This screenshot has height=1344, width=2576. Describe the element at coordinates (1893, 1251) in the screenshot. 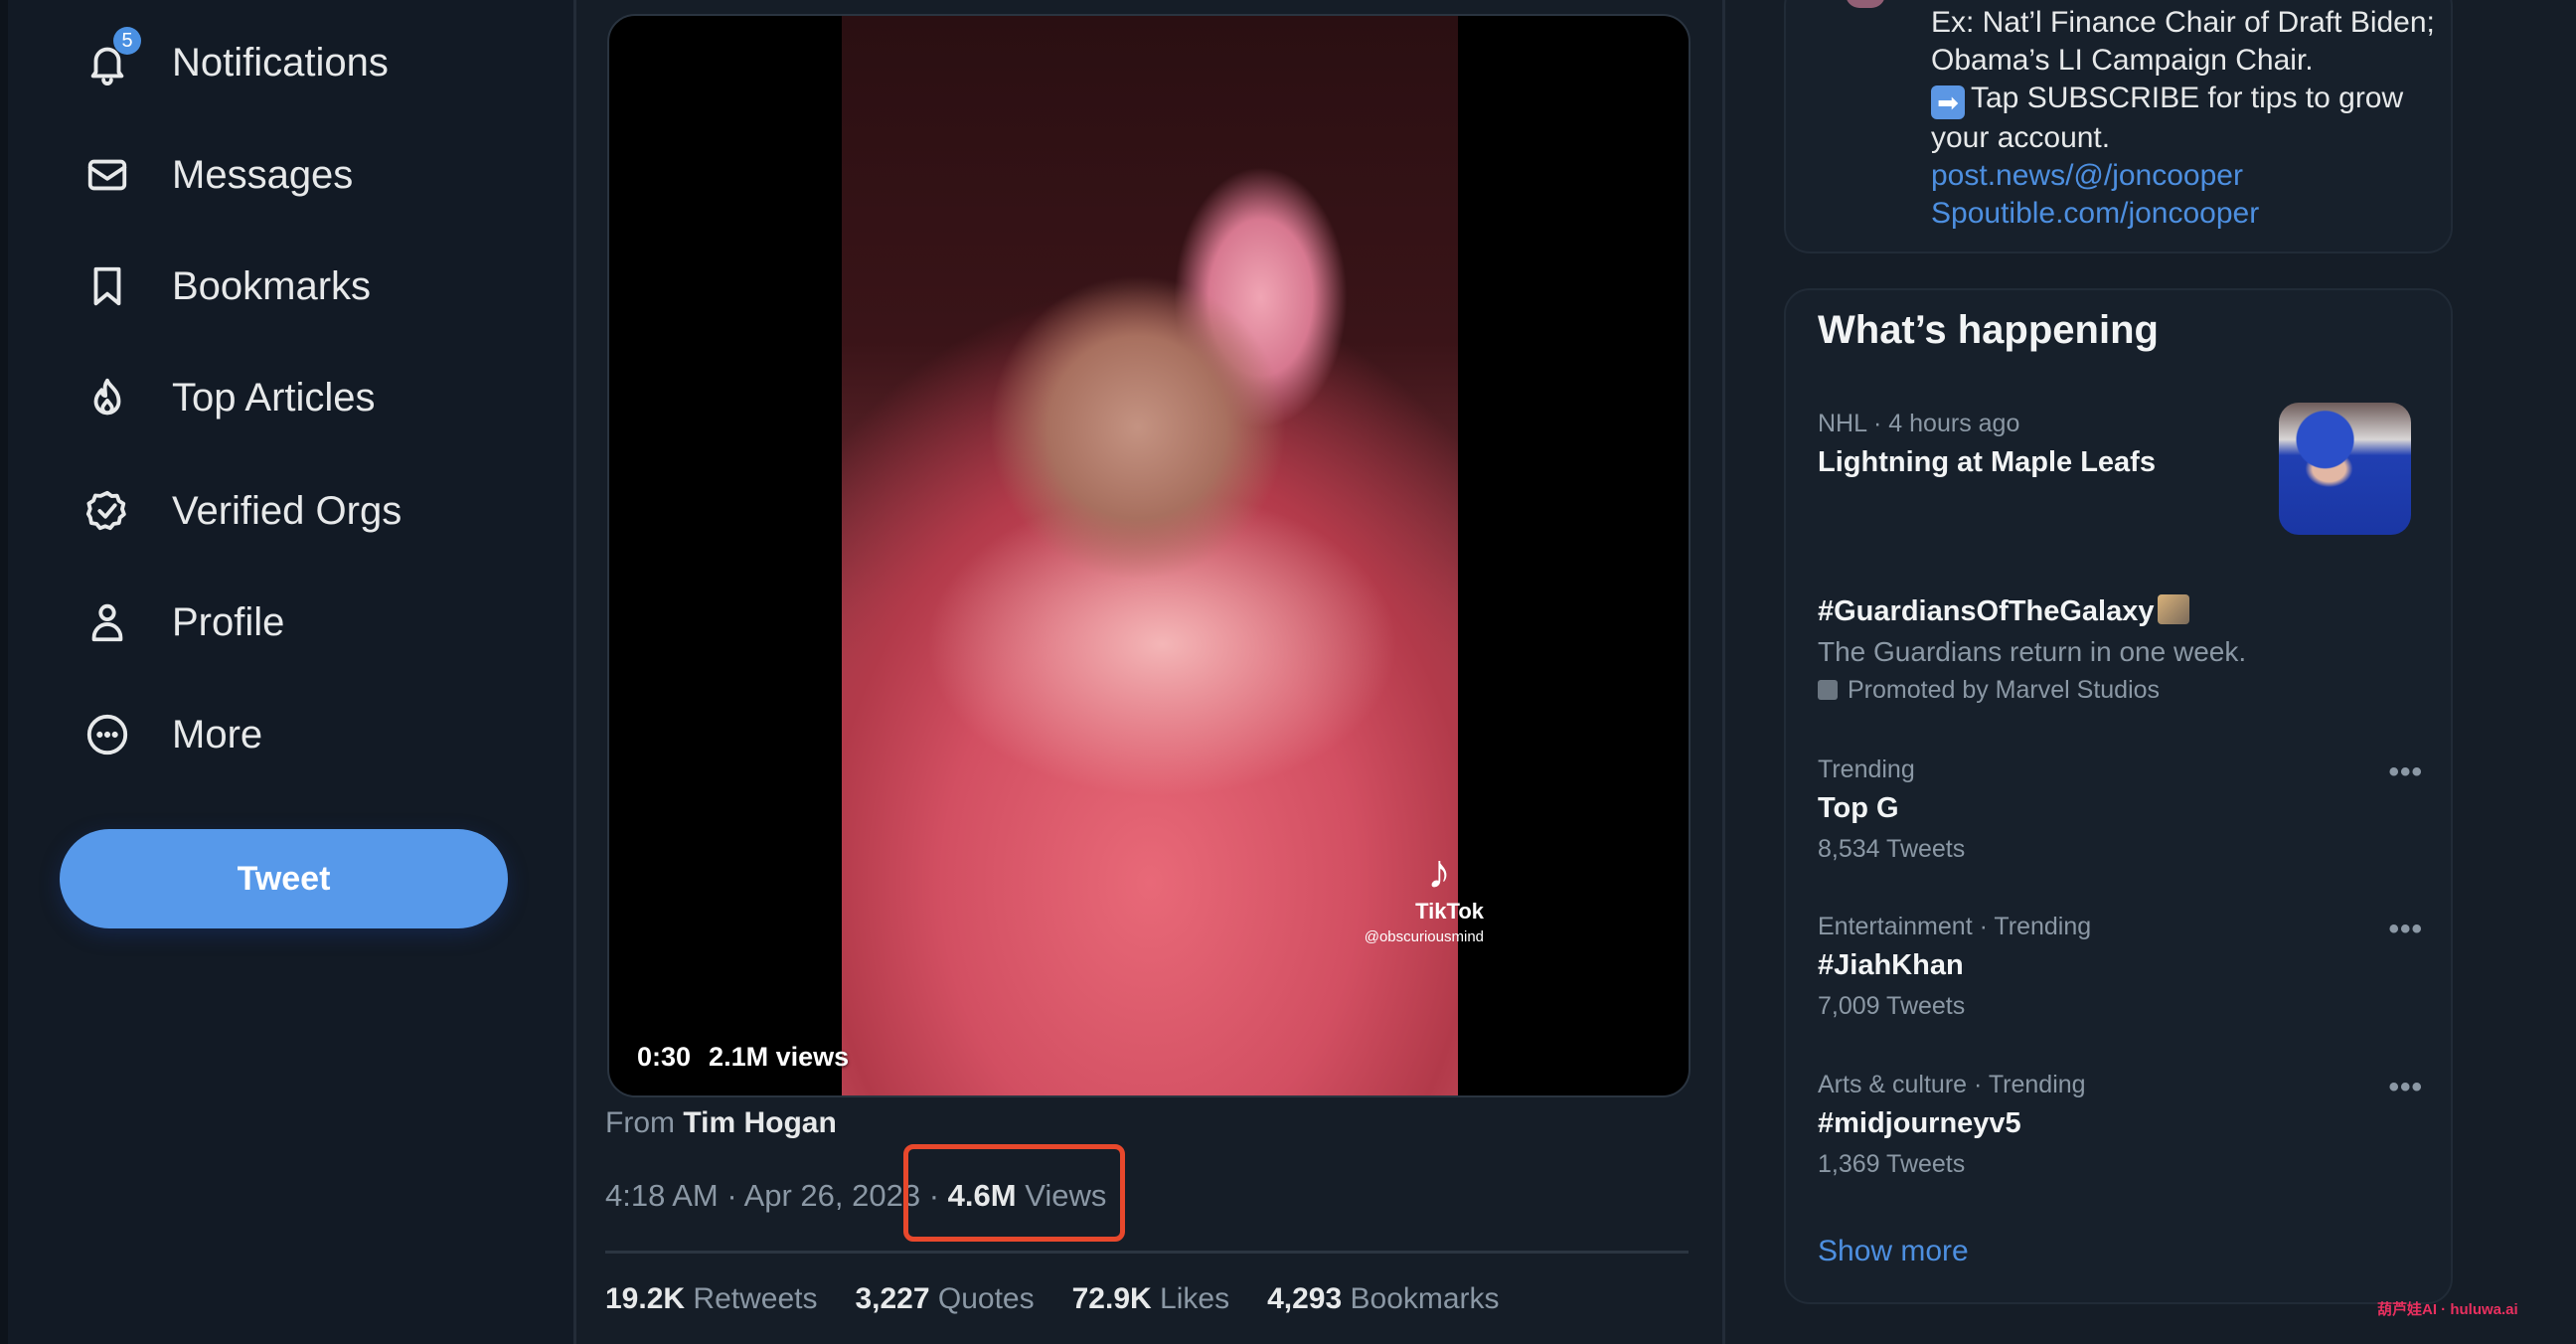

I see `show-more-link: Show more` at that location.